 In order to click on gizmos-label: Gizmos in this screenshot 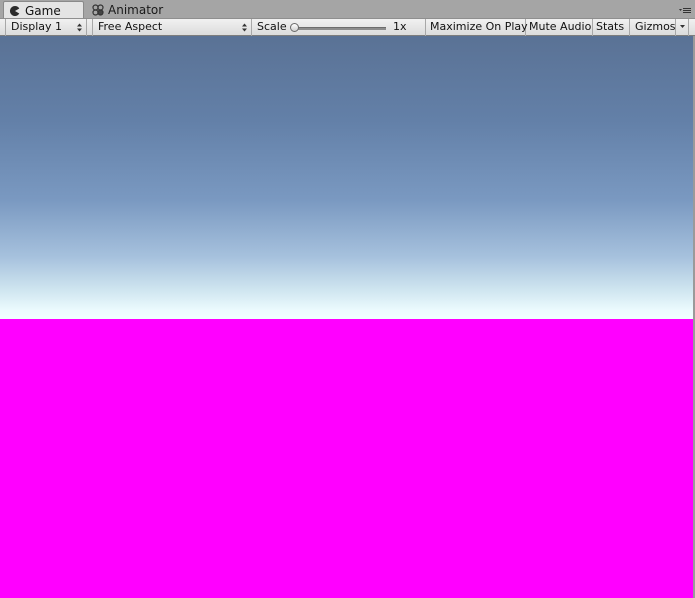, I will do `click(655, 26)`.